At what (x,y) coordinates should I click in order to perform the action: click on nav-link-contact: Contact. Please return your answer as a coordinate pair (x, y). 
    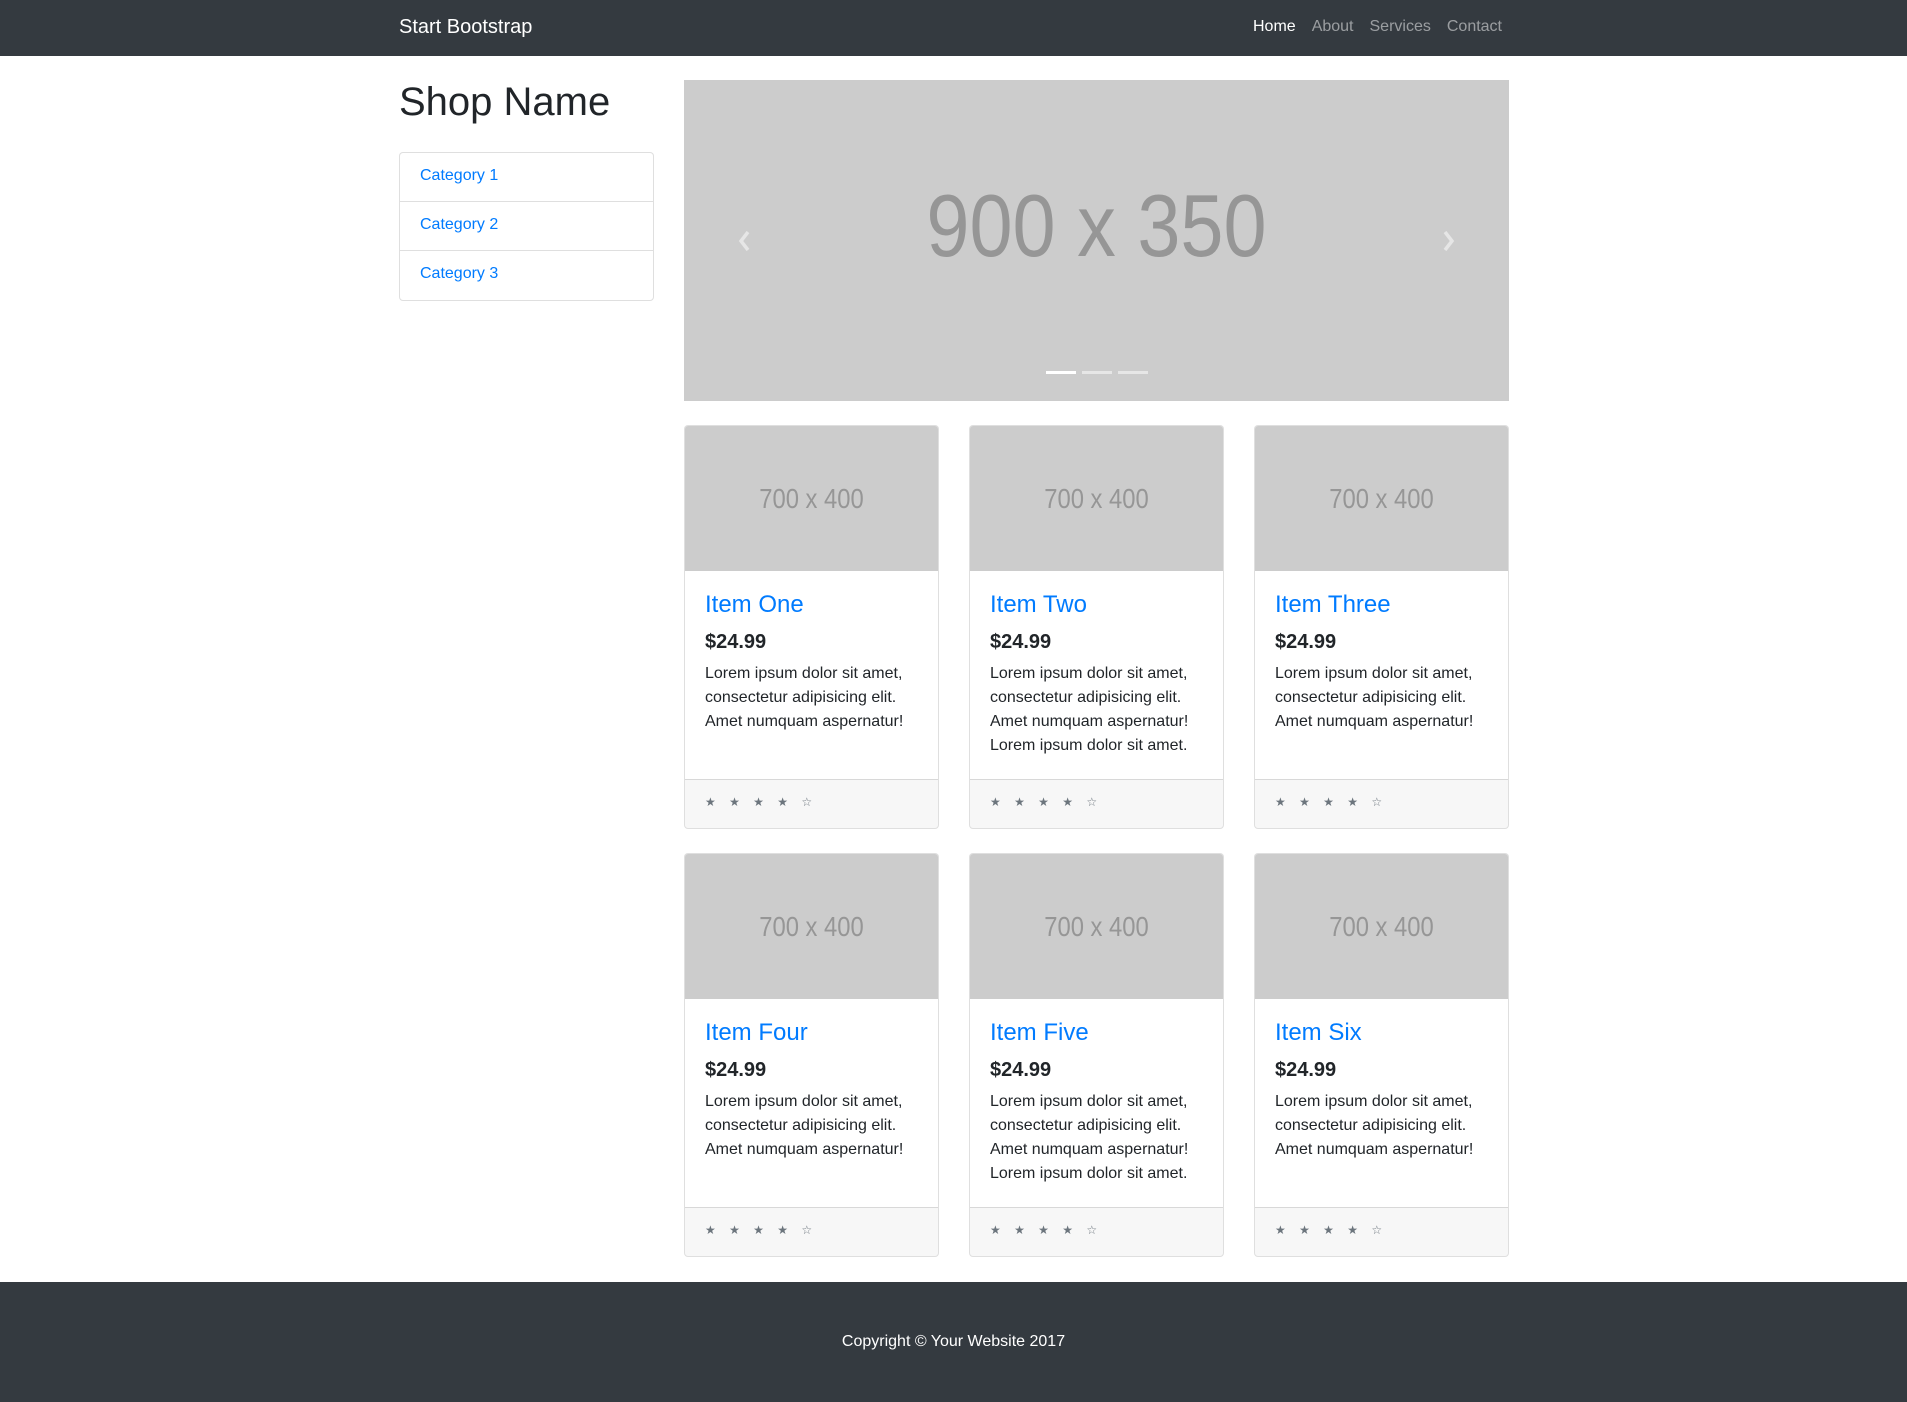
    Looking at the image, I should click on (1474, 27).